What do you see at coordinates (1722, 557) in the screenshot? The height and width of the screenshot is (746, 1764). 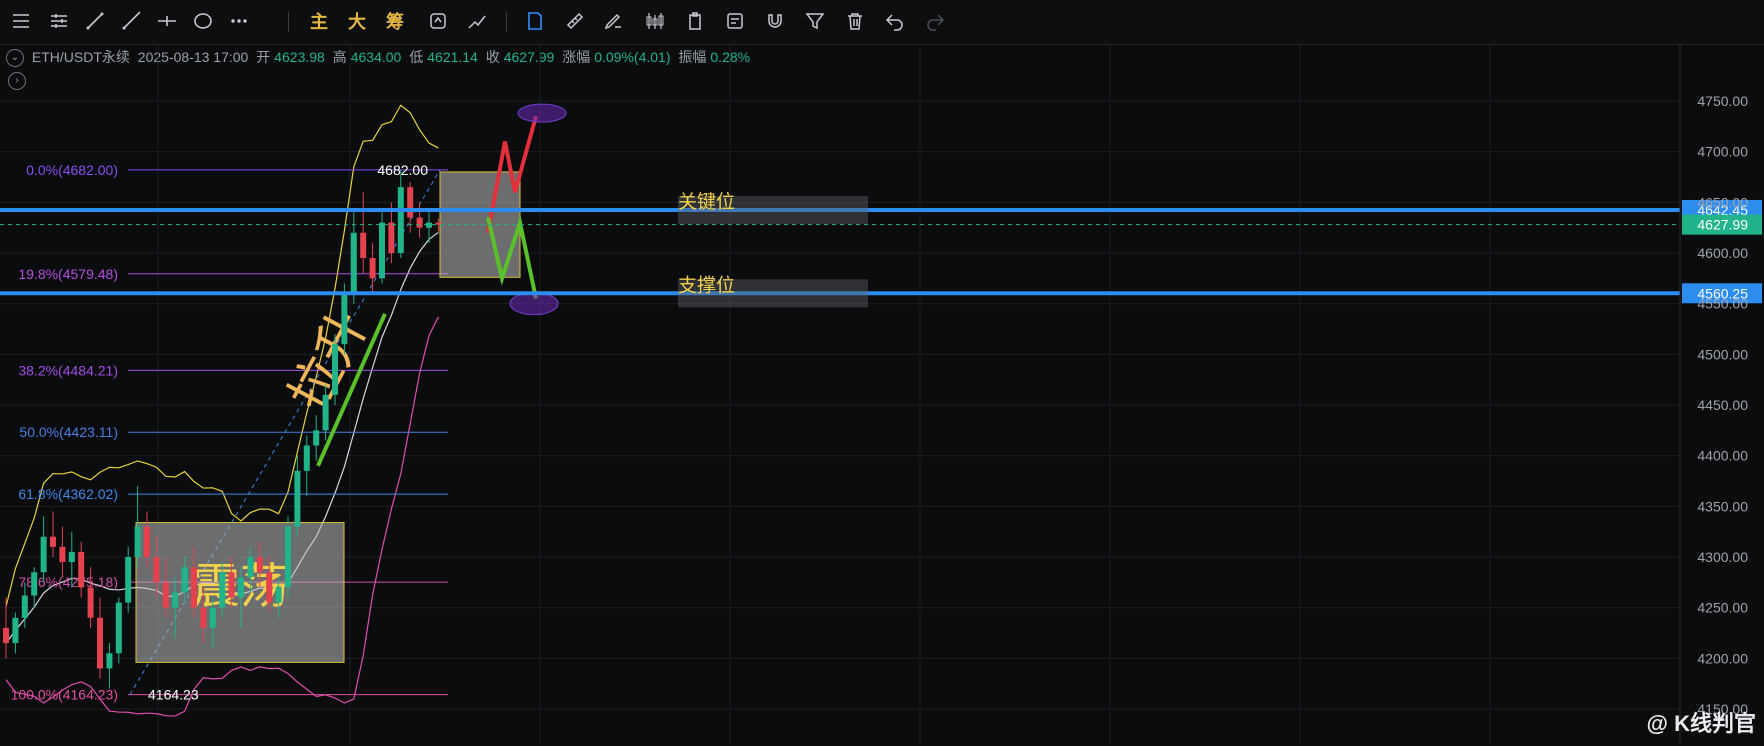 I see `y-tick-label: 4300.00` at bounding box center [1722, 557].